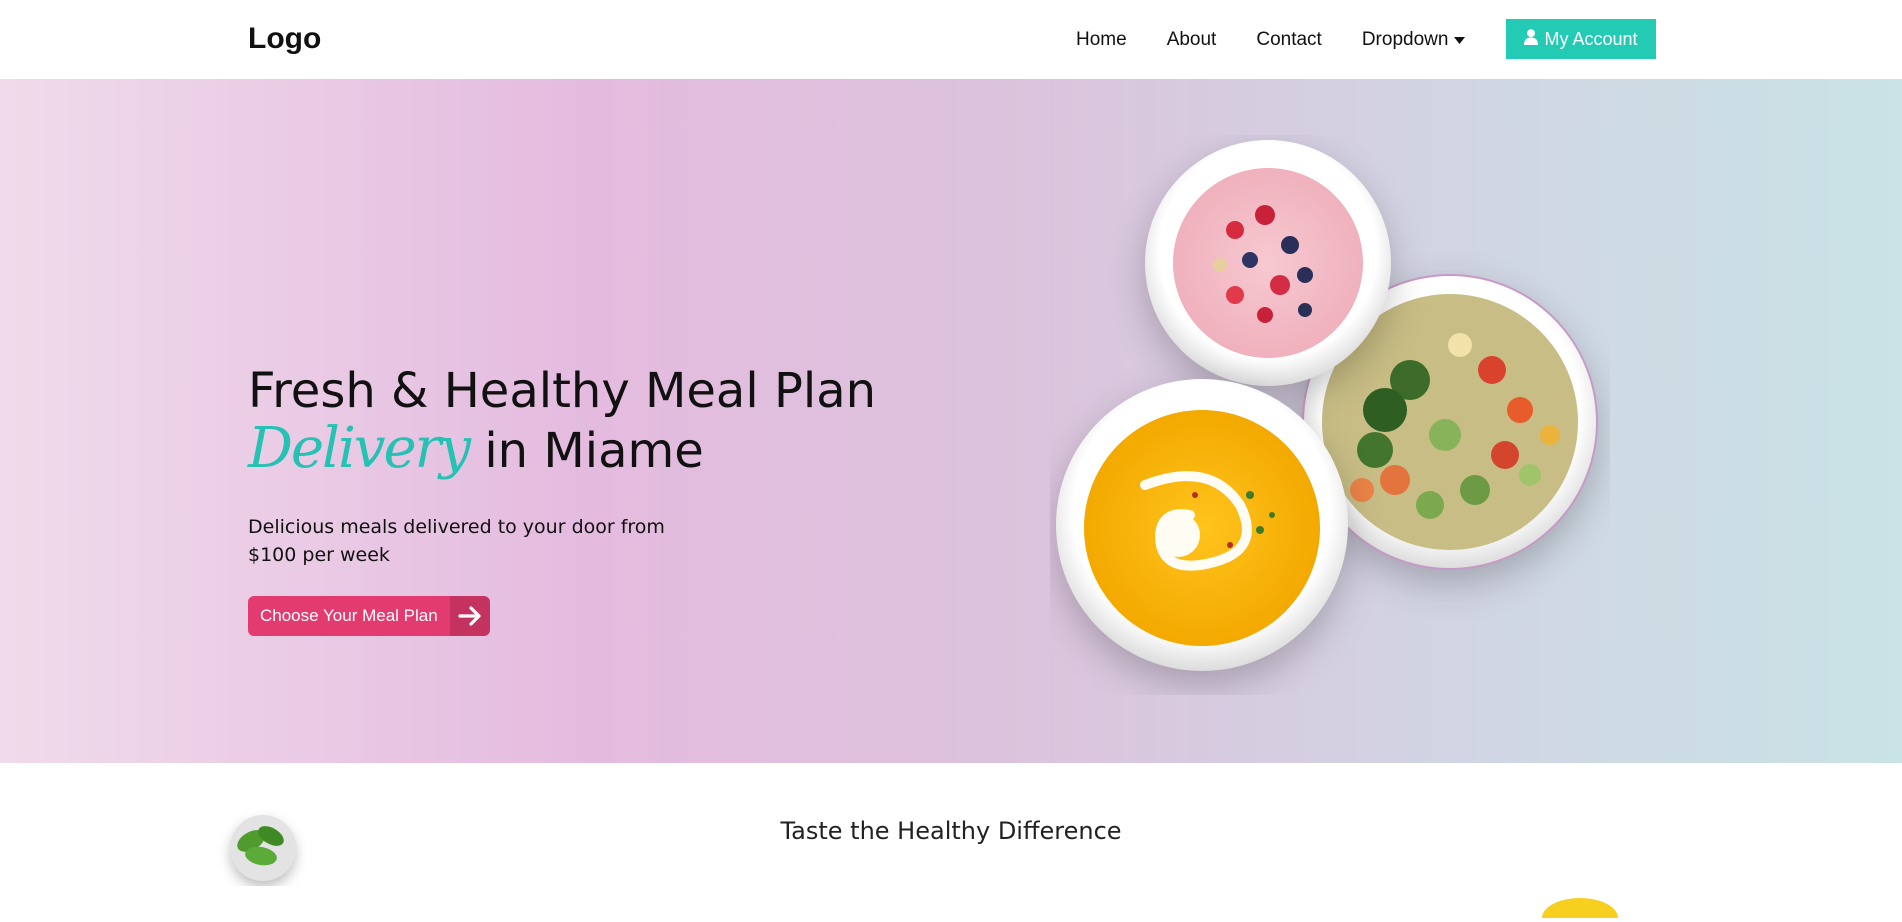 The height and width of the screenshot is (922, 1902). I want to click on hero-title-rest: in Miame, so click(594, 451).